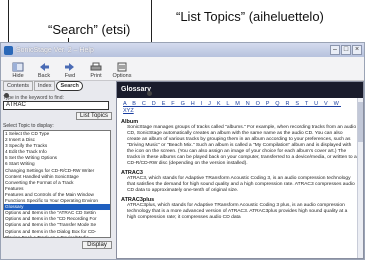  Describe the element at coordinates (57, 236) in the screenshot. I see `topic-list-item: Playing Back a Track on a Device/Media` at that location.